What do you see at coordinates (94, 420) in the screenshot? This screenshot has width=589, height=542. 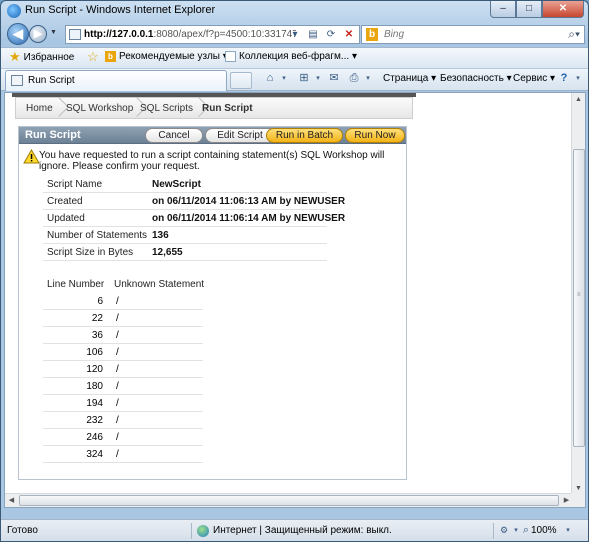 I see `line-number-cell: 232` at bounding box center [94, 420].